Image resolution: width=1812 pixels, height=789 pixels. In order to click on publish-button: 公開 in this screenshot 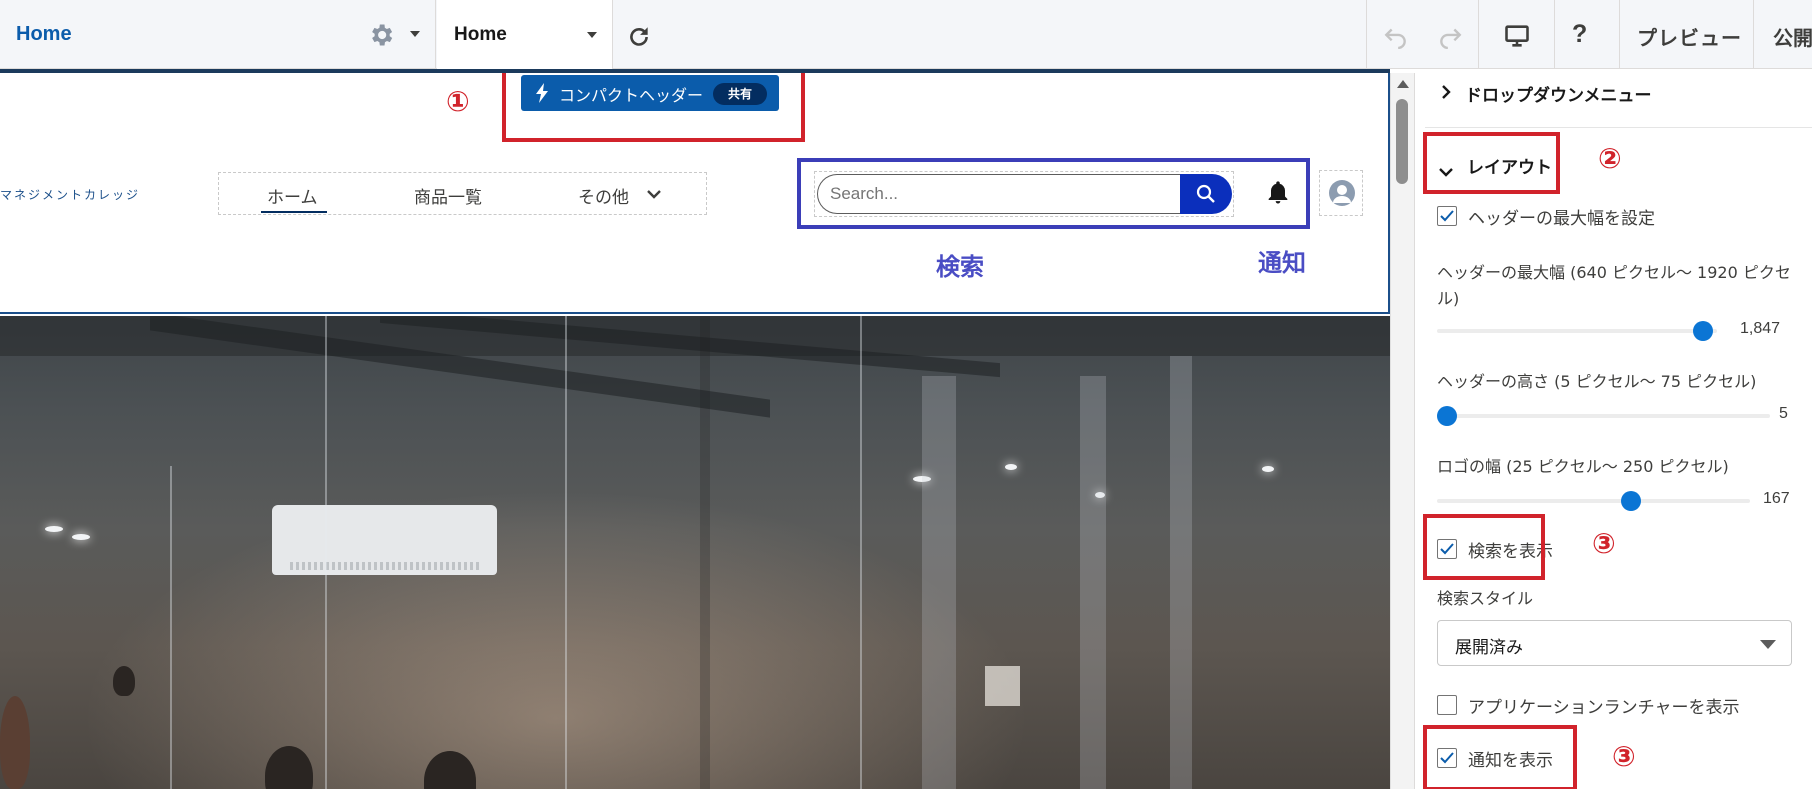, I will do `click(1792, 36)`.